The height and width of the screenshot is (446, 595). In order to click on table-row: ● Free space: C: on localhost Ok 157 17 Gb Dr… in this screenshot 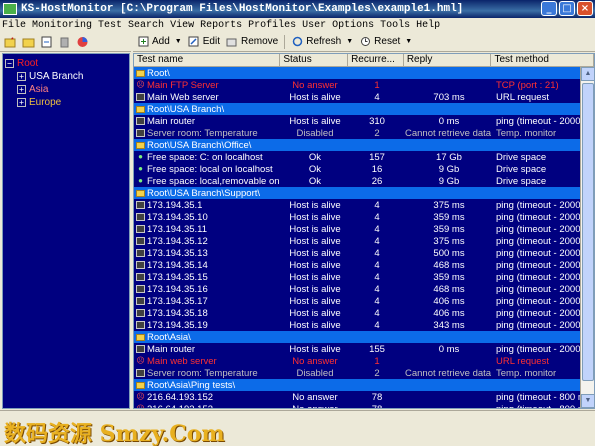, I will do `click(357, 157)`.